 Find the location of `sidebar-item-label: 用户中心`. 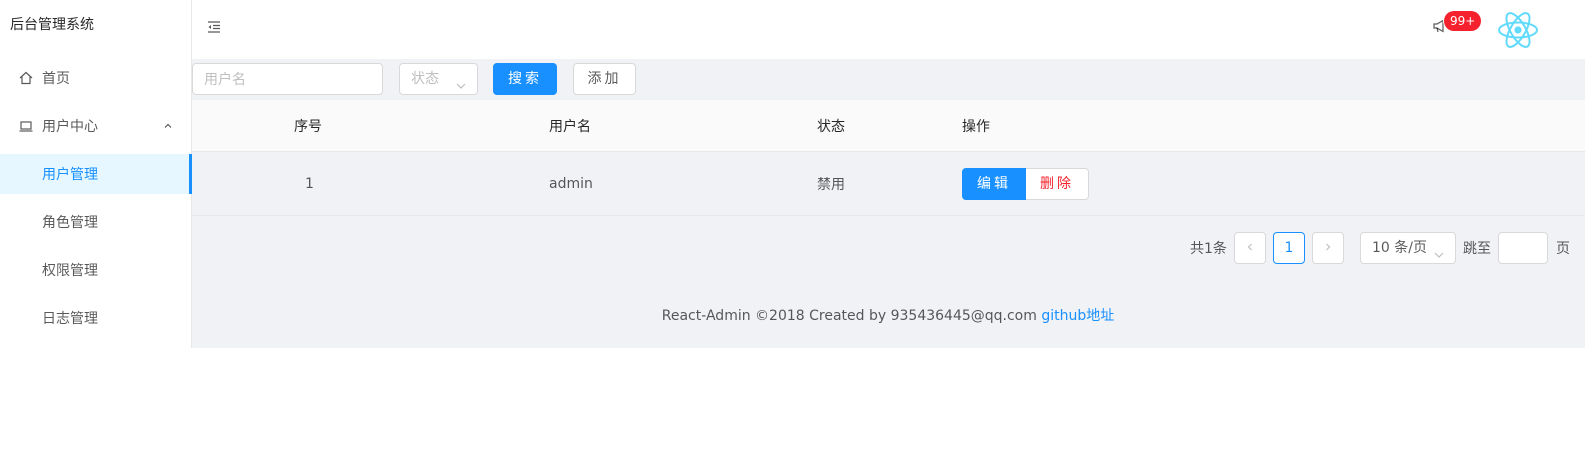

sidebar-item-label: 用户中心 is located at coordinates (70, 127).